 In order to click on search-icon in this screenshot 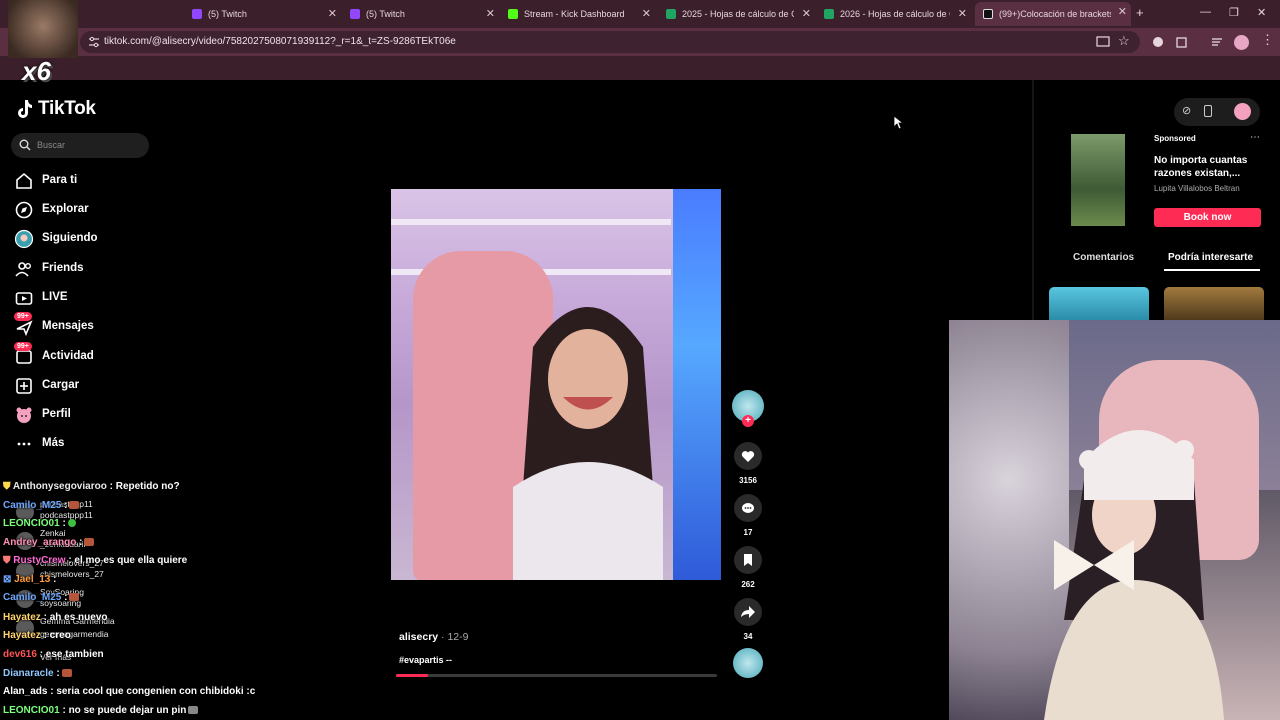, I will do `click(25, 145)`.